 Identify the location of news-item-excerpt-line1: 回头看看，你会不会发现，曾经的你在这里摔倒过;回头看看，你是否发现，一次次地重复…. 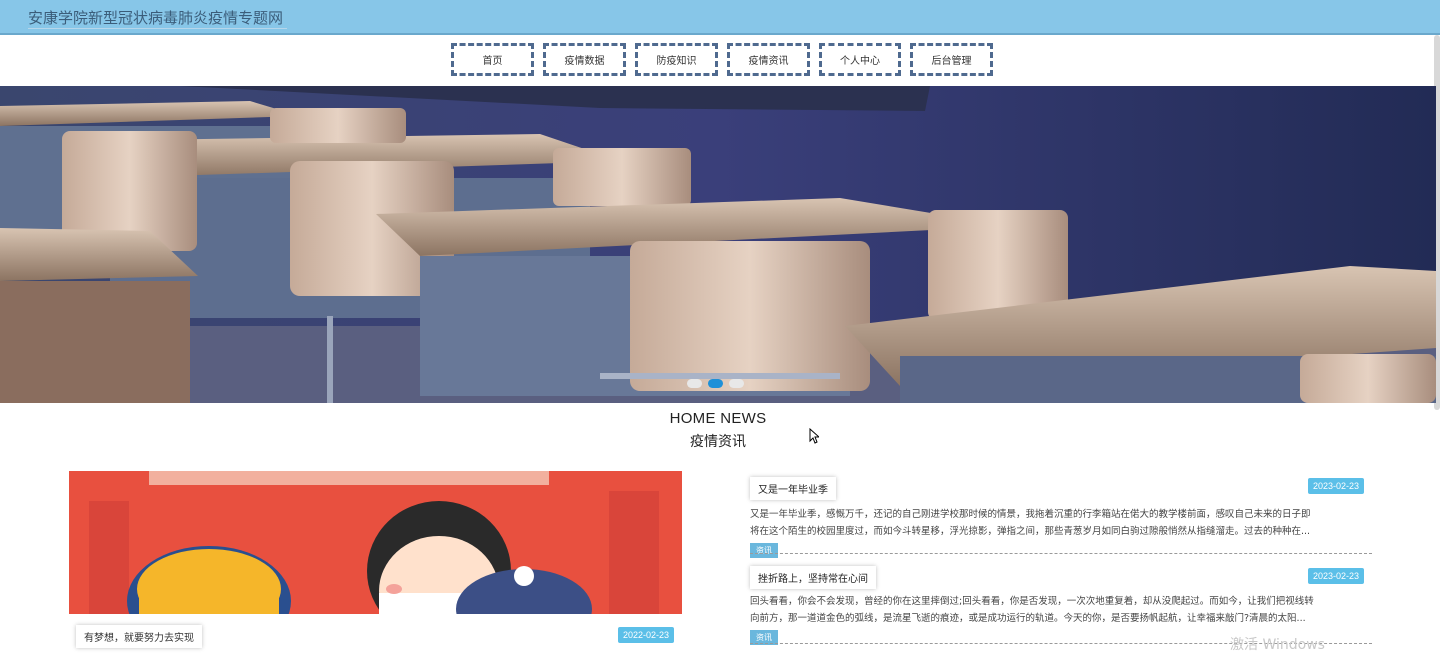
(1032, 601).